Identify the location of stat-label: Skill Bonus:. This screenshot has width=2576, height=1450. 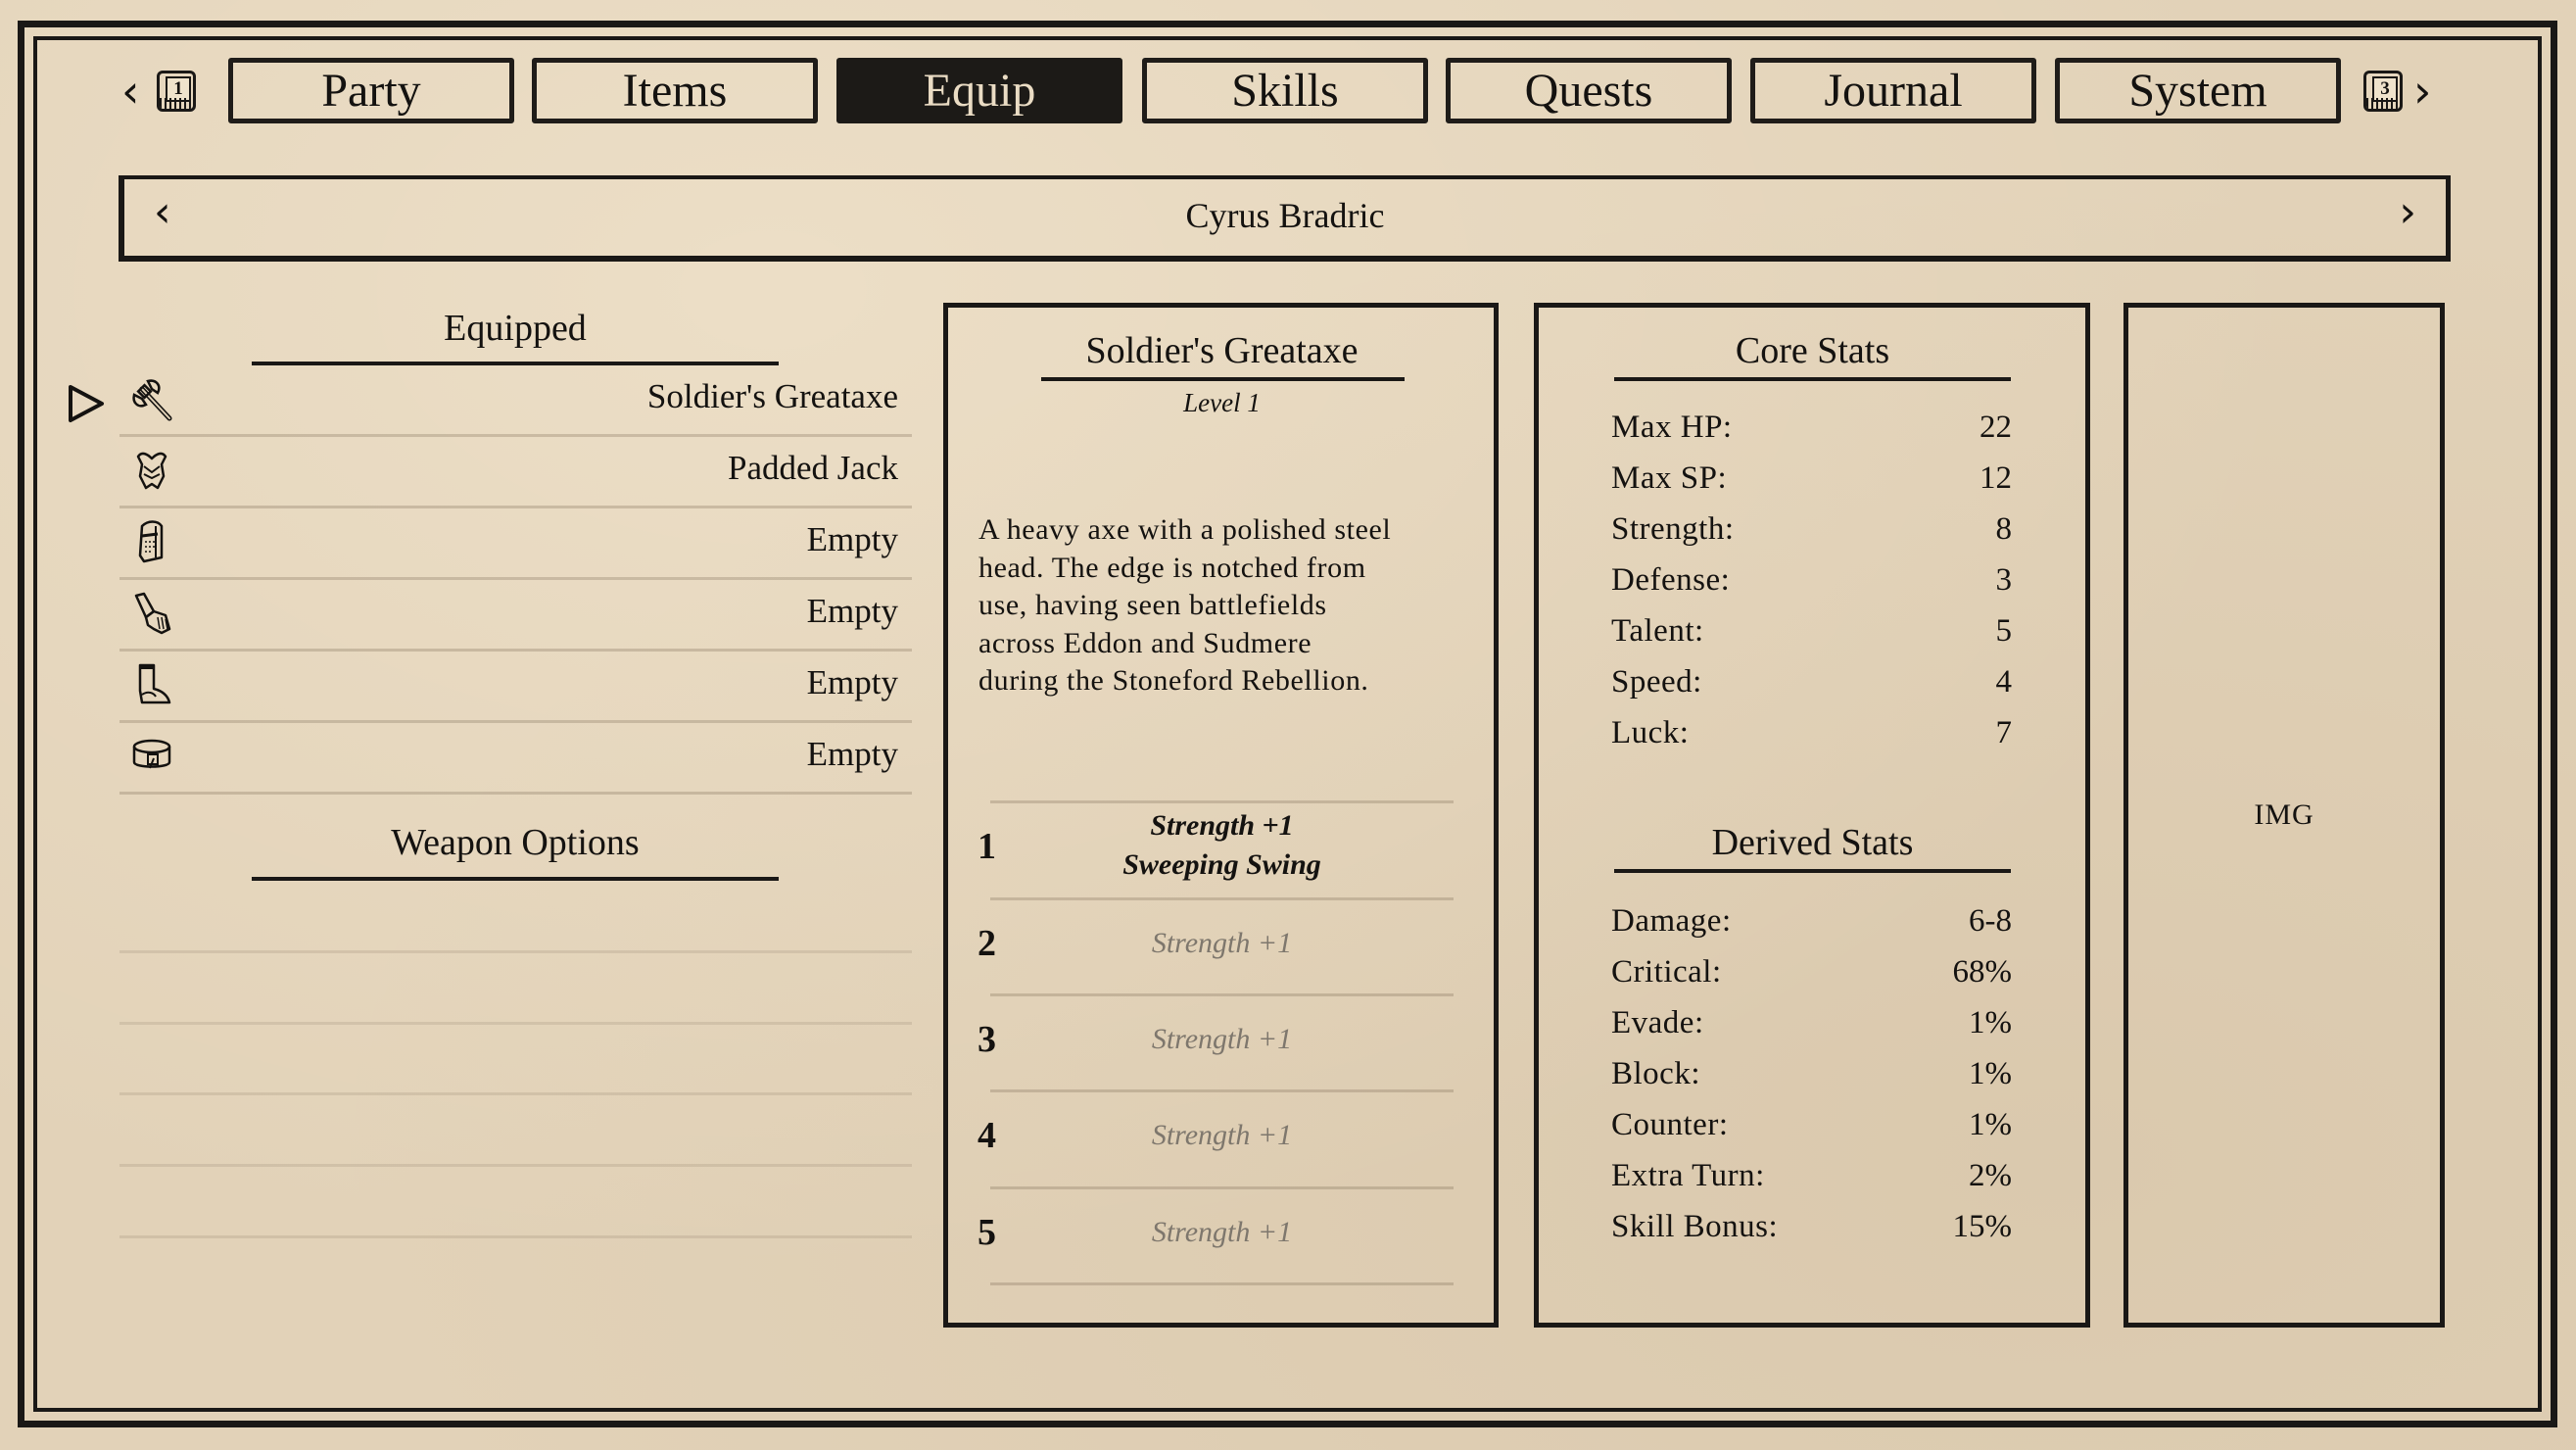
(1695, 1226).